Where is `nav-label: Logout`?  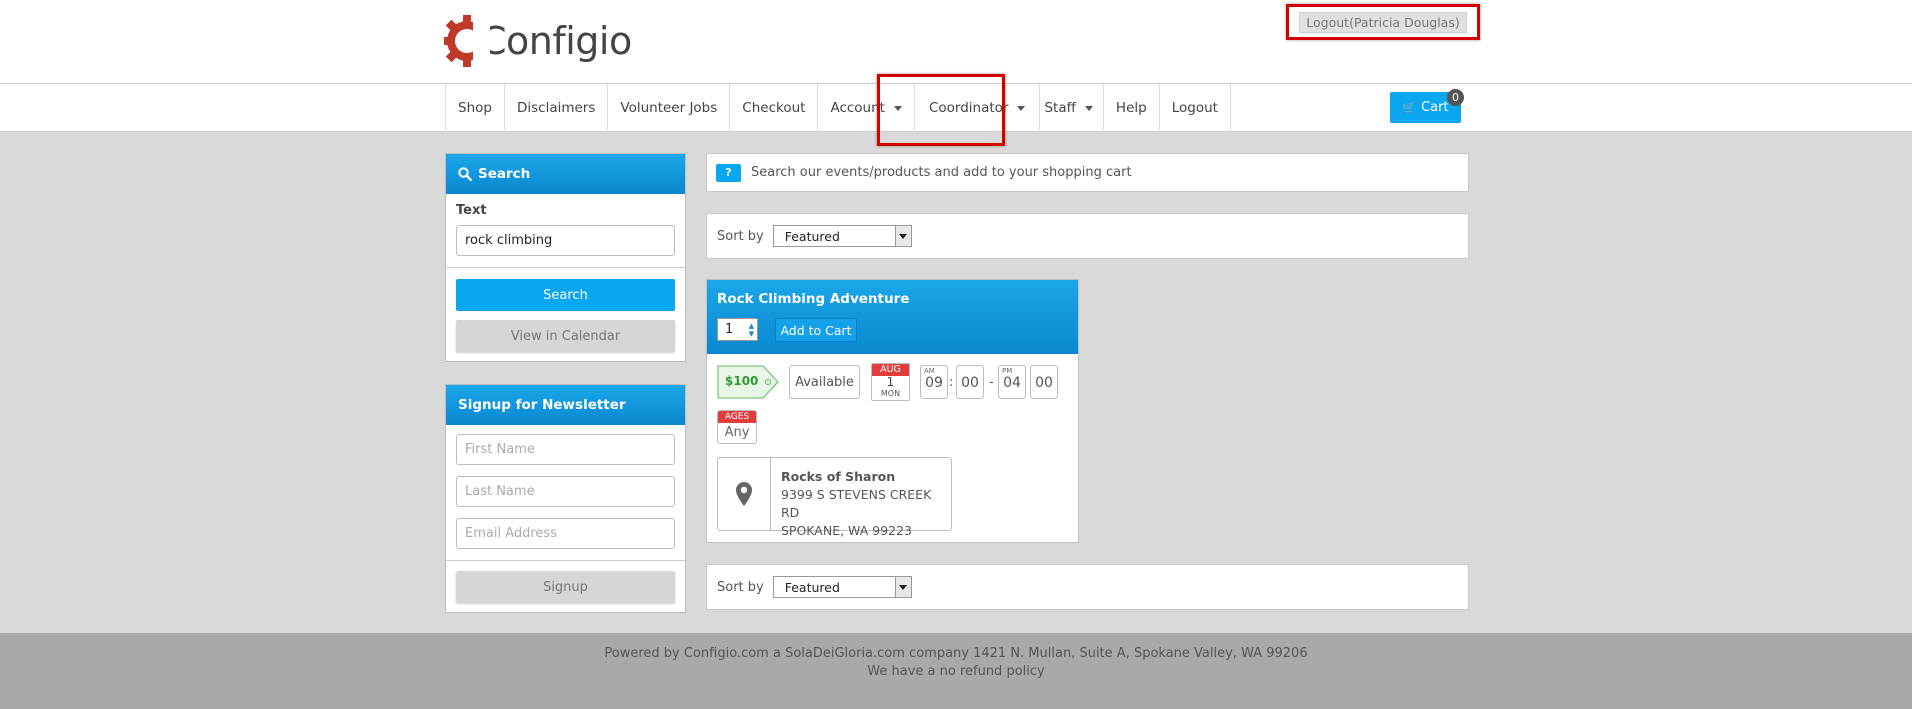
nav-label: Logout is located at coordinates (1194, 108).